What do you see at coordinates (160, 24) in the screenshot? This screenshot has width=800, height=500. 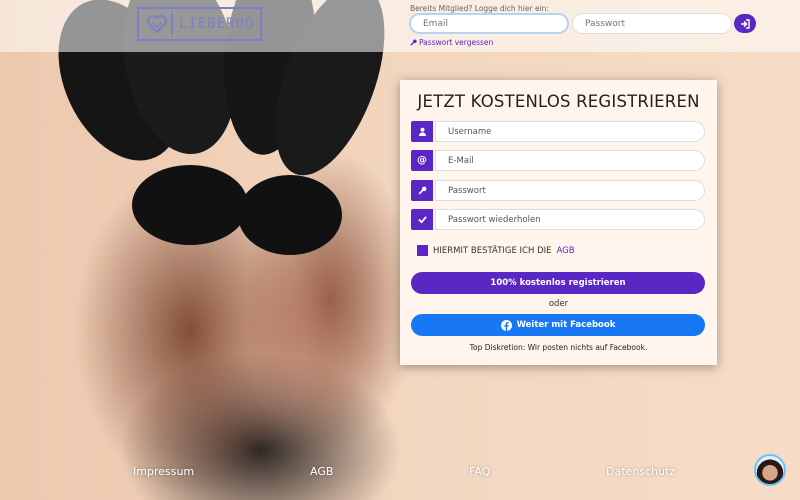 I see `heart-icon` at bounding box center [160, 24].